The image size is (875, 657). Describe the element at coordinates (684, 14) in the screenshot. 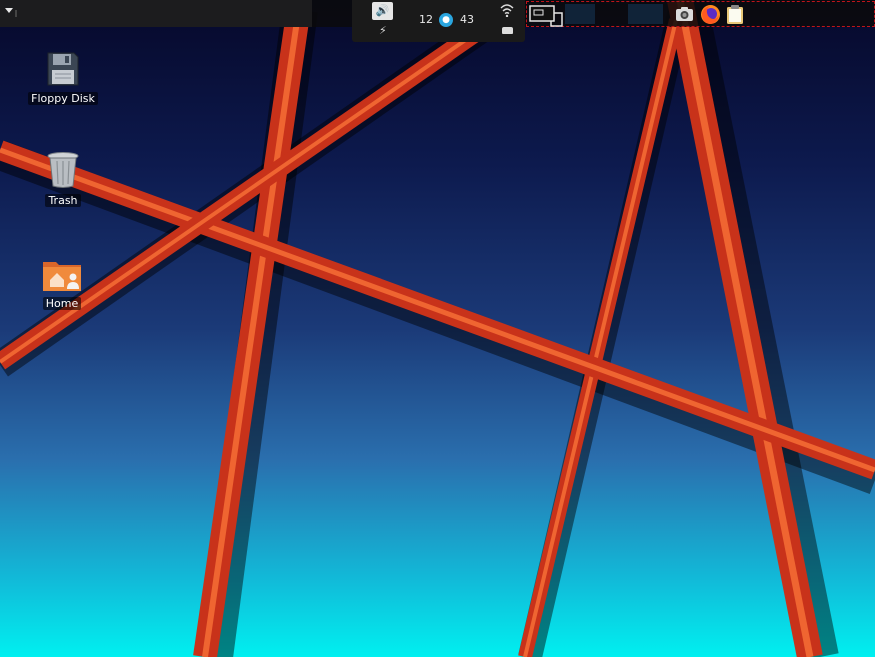

I see `screenshot-icon` at that location.